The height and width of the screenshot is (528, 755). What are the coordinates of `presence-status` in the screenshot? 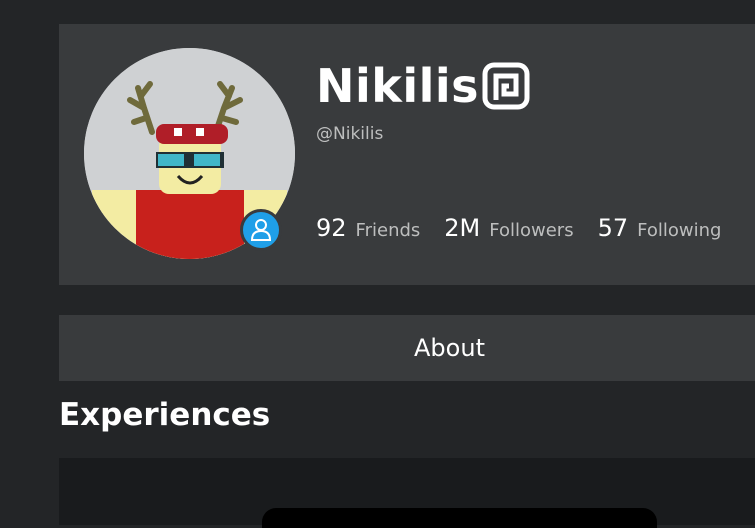 It's located at (261, 230).